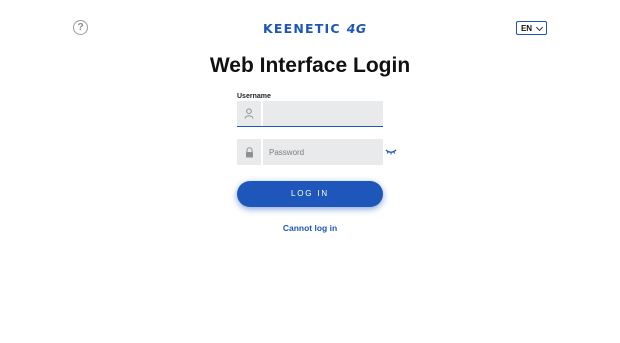 This screenshot has height=343, width=620. I want to click on eye-closed-icon, so click(391, 152).